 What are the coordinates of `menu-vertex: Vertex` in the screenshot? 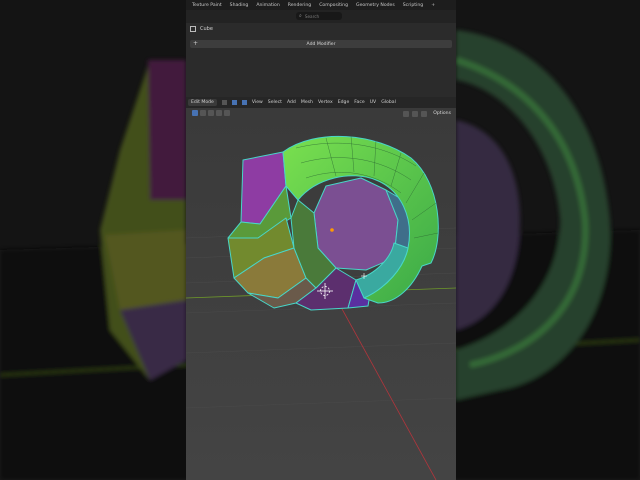 It's located at (325, 102).